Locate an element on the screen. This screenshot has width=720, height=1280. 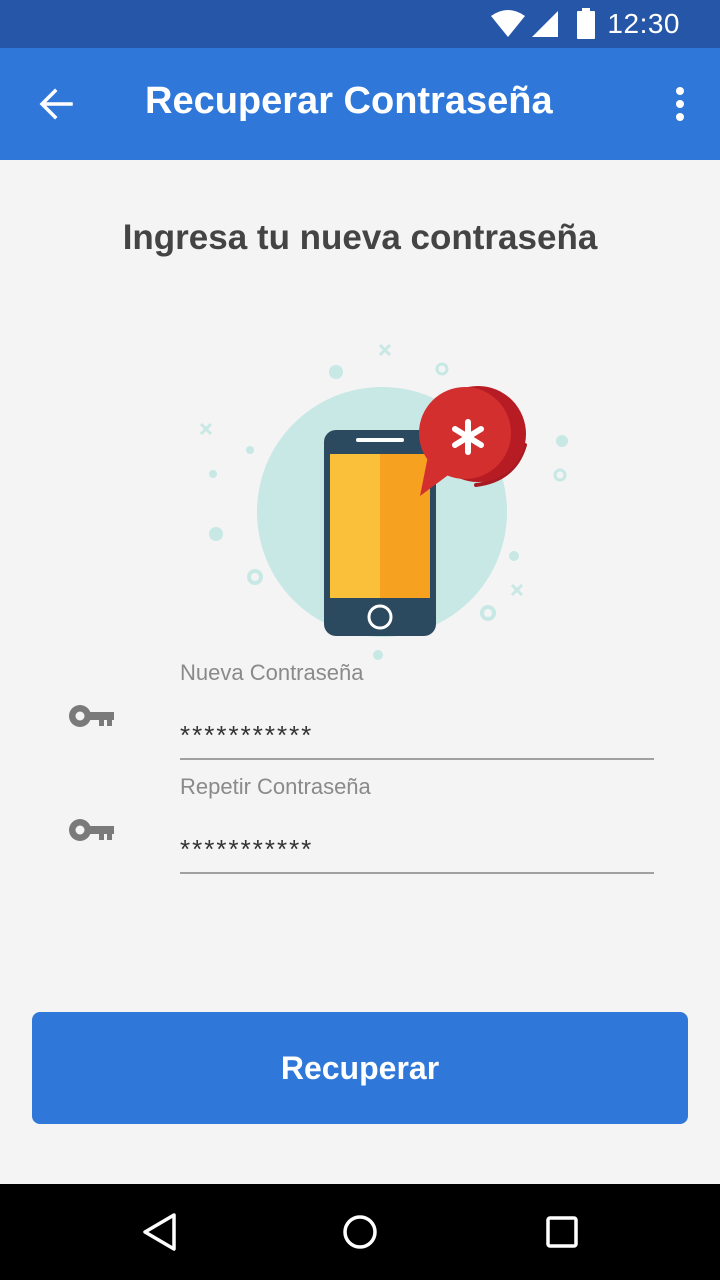
recents-square-icon is located at coordinates (562, 1232).